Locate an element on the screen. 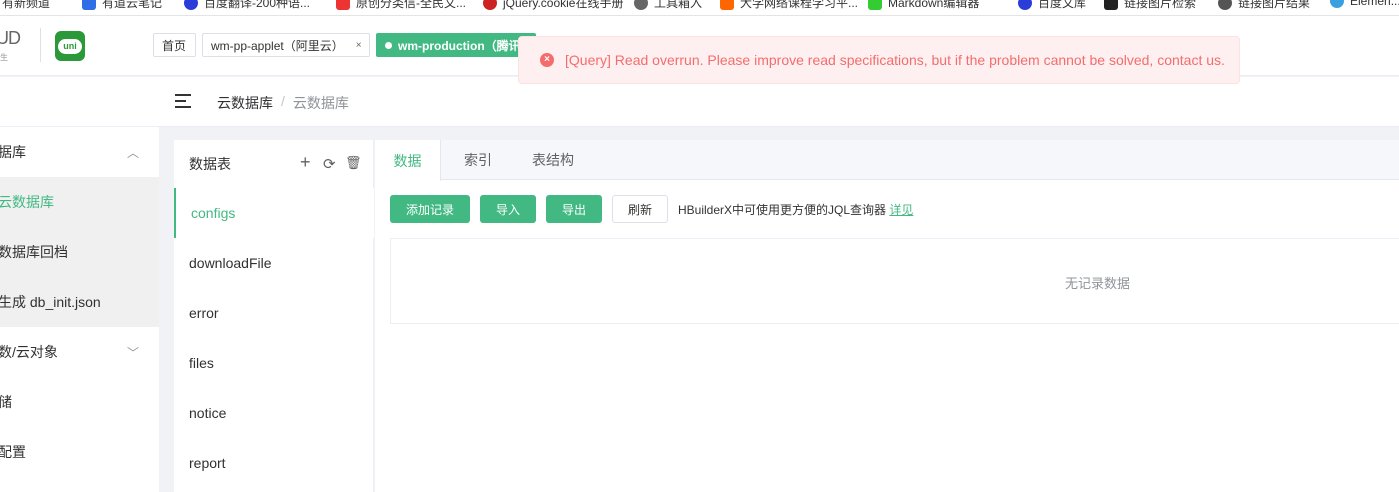  jql-hint: HBuilderX中可使用更方便的JQL查询器 详见 is located at coordinates (796, 210).